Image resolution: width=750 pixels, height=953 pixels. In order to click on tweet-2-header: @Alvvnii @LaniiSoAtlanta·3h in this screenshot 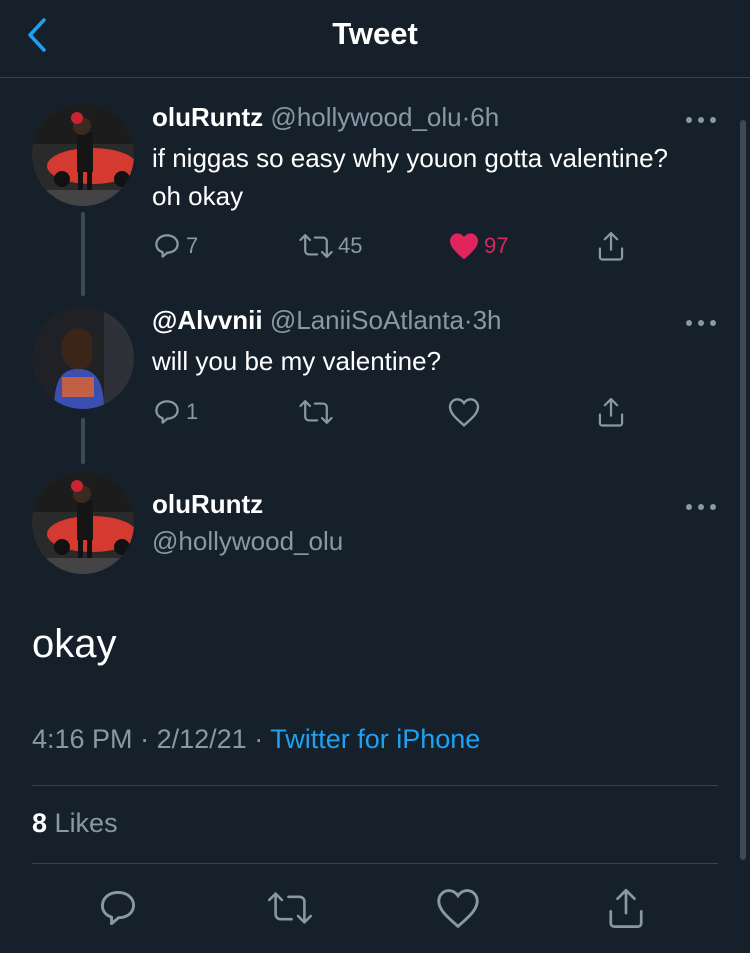, I will do `click(327, 320)`.